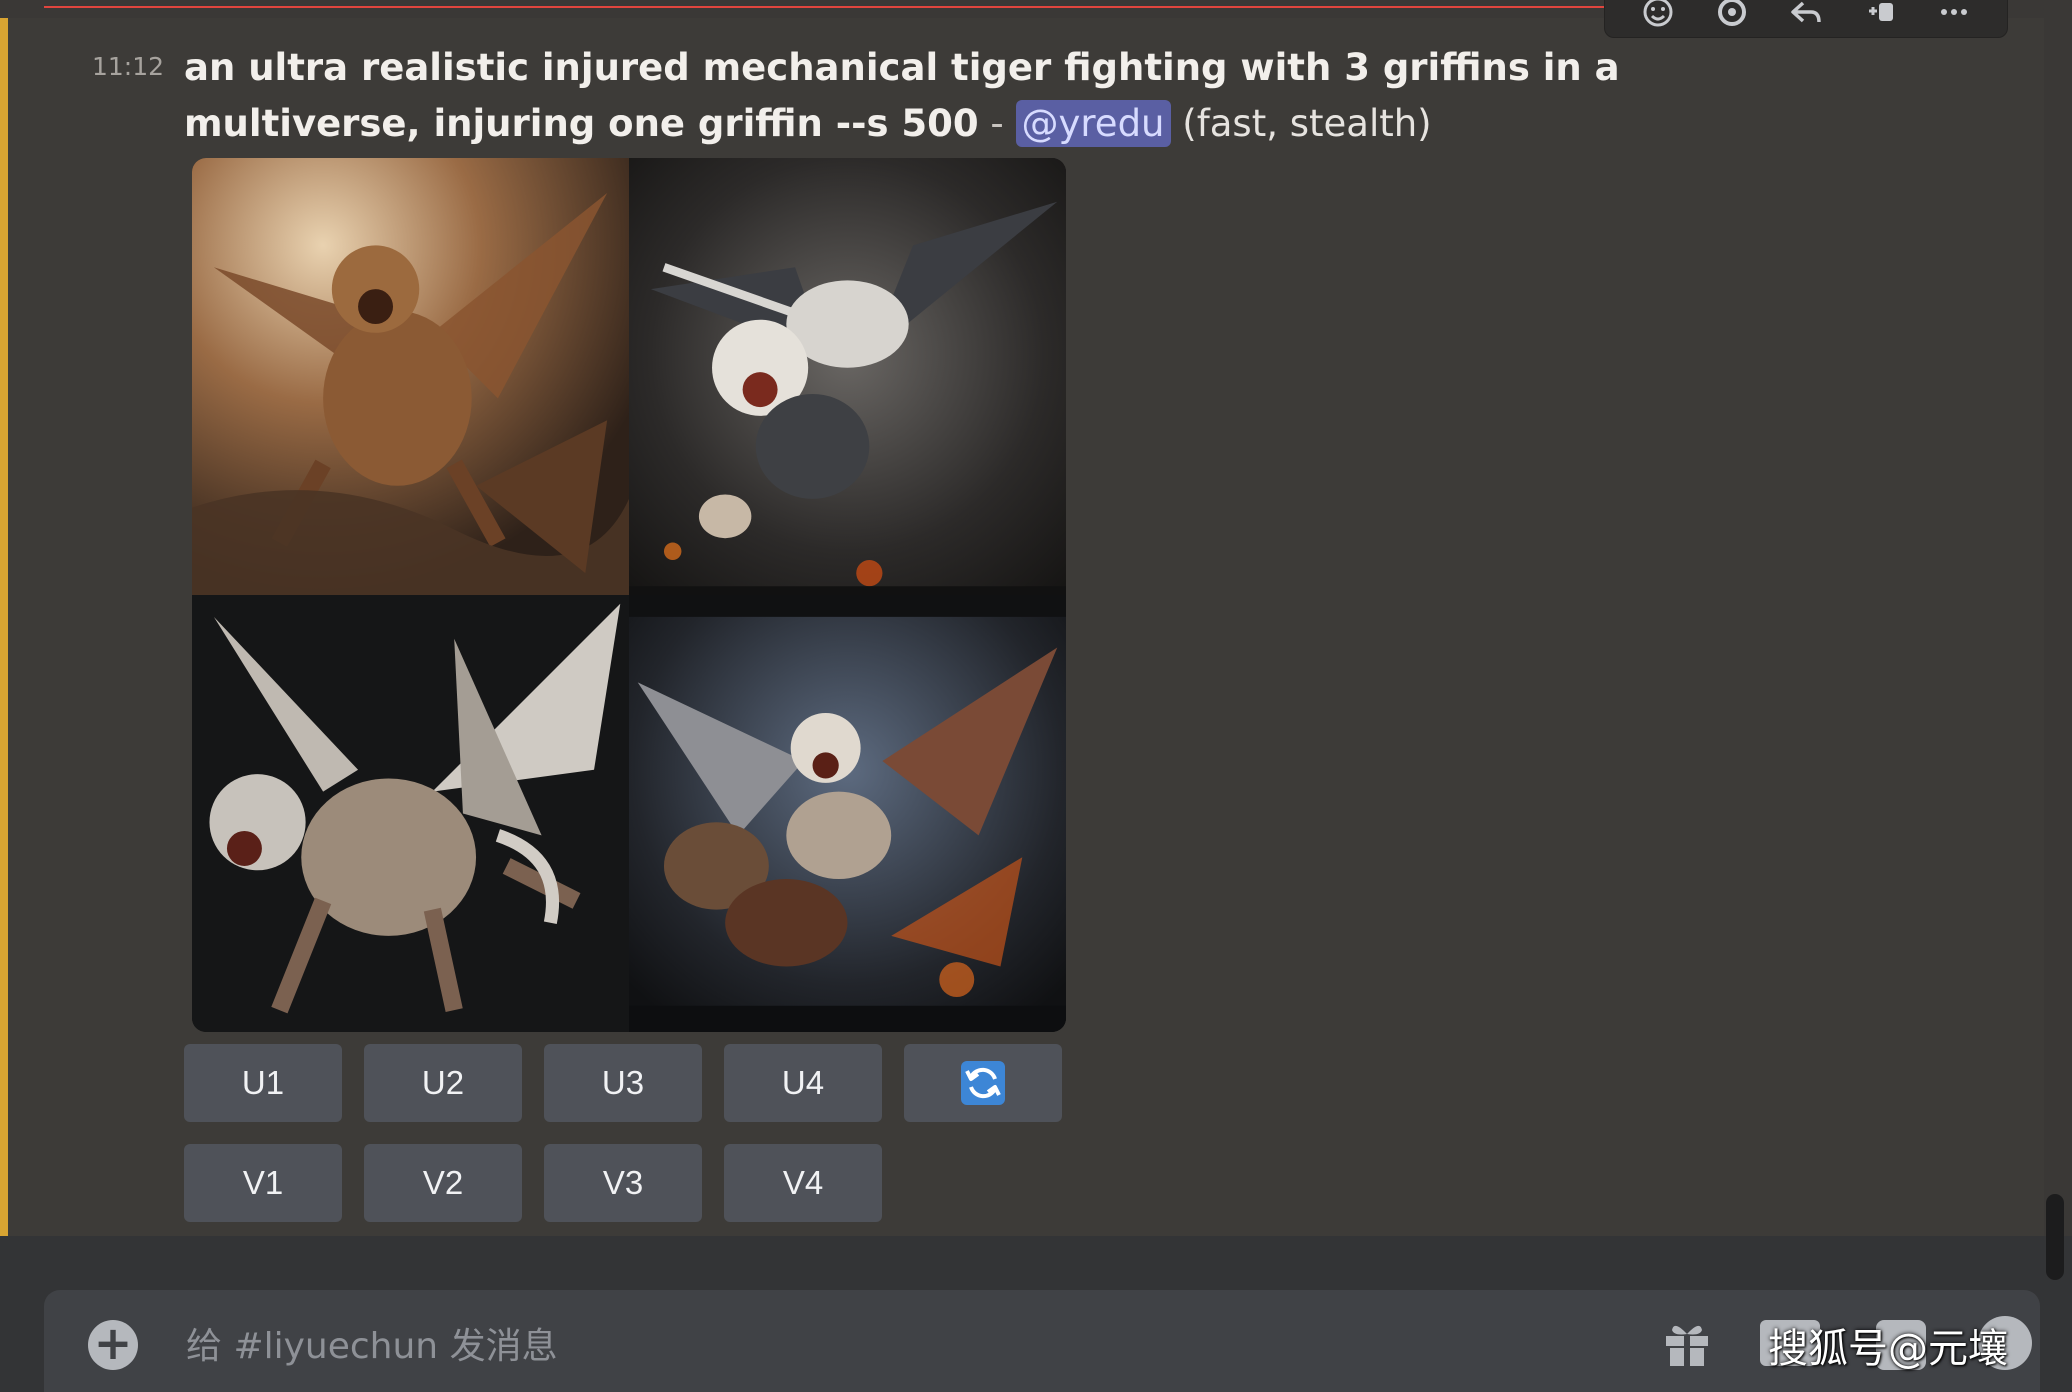 This screenshot has width=2072, height=1392. Describe the element at coordinates (1888, 1349) in the screenshot. I see `watermark: 搜狐号@元壤` at that location.